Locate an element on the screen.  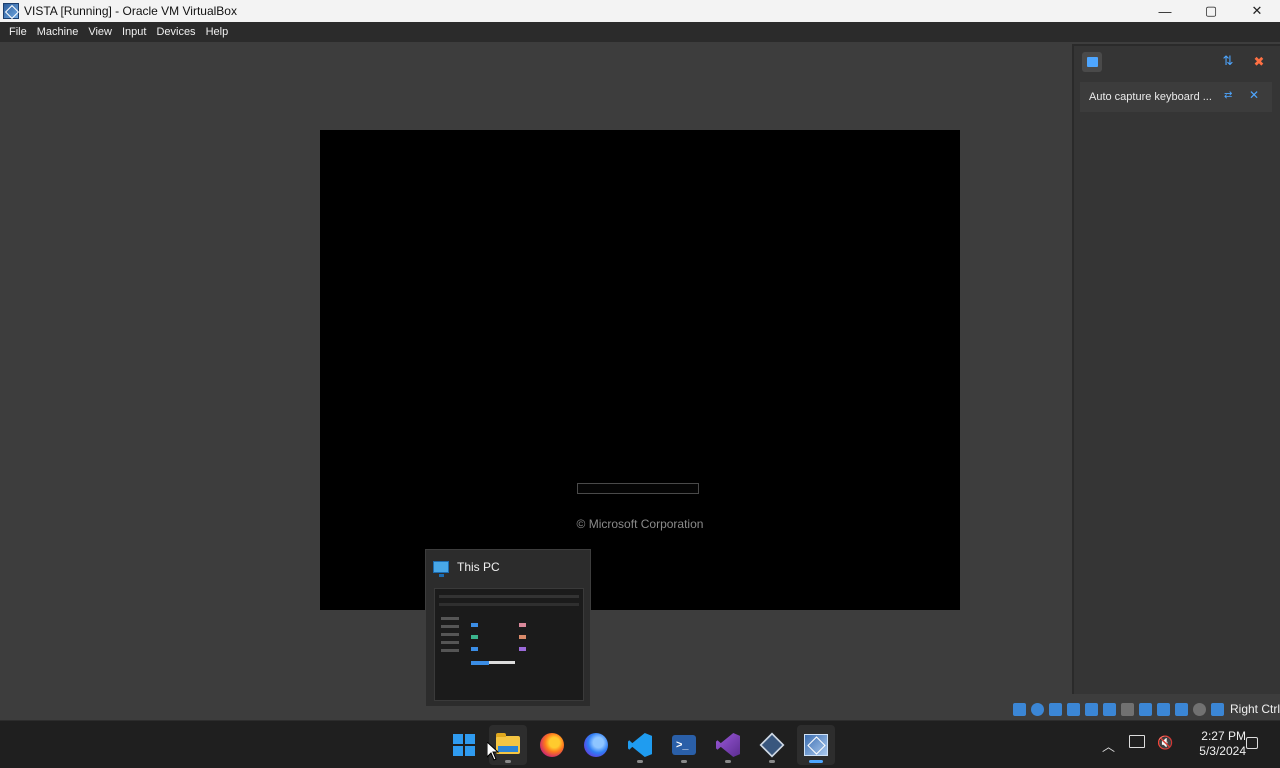
window-controls: — ▢ ✕ is located at coordinates (1211, 11).